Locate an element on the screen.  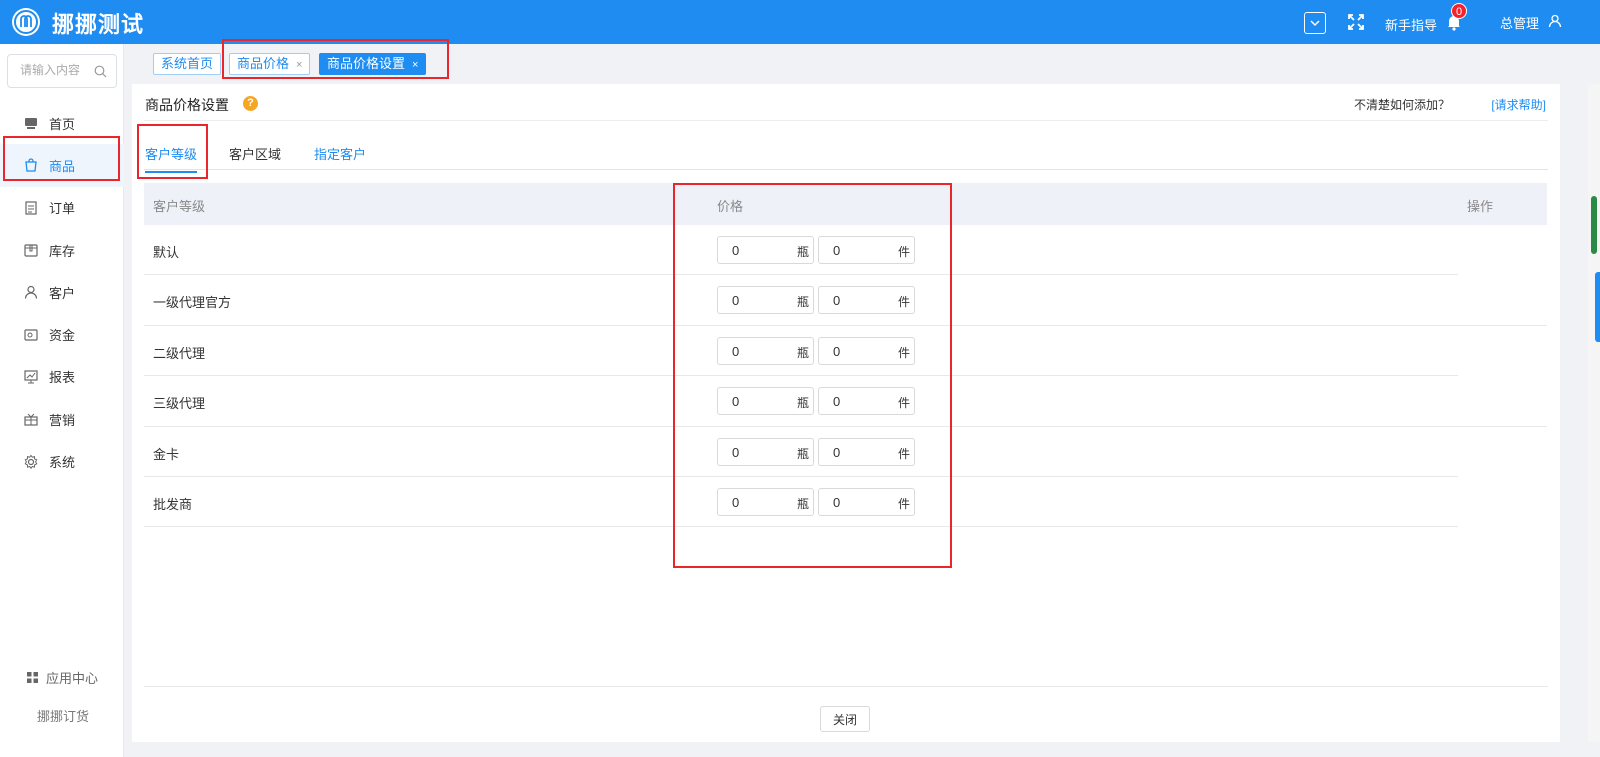
page-title: 商品价格设置 is located at coordinates (187, 105).